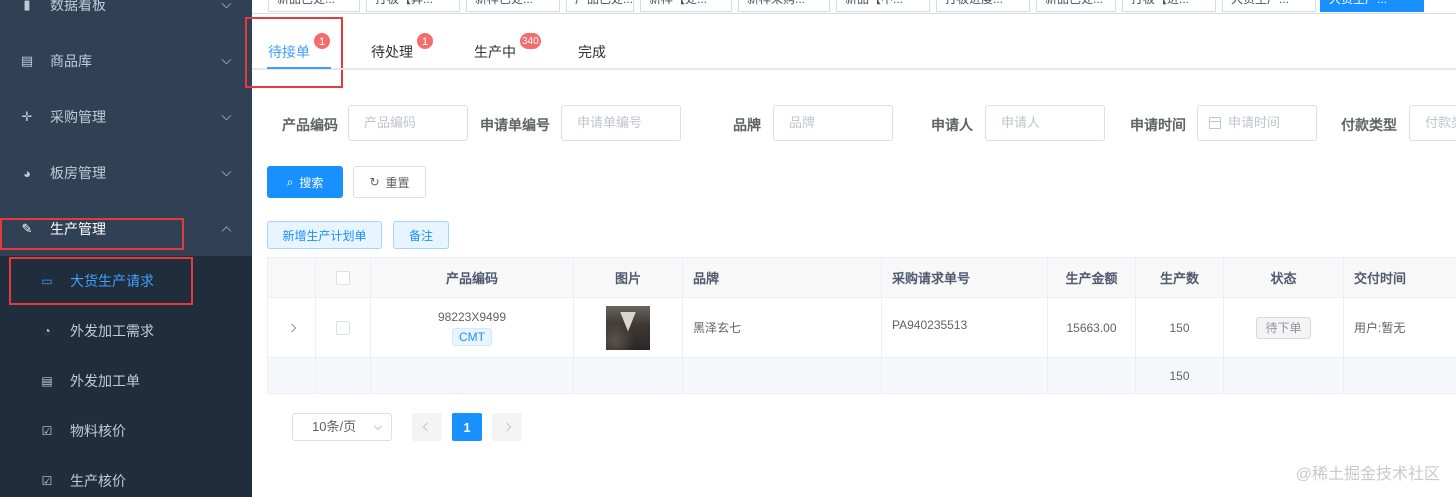  What do you see at coordinates (1284, 277) in the screenshot?
I see `column-header: 状态` at bounding box center [1284, 277].